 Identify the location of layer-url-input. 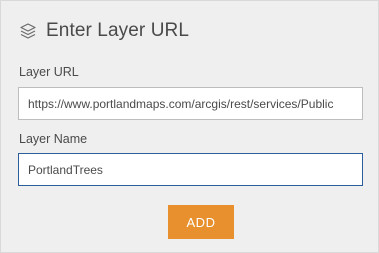
(190, 103).